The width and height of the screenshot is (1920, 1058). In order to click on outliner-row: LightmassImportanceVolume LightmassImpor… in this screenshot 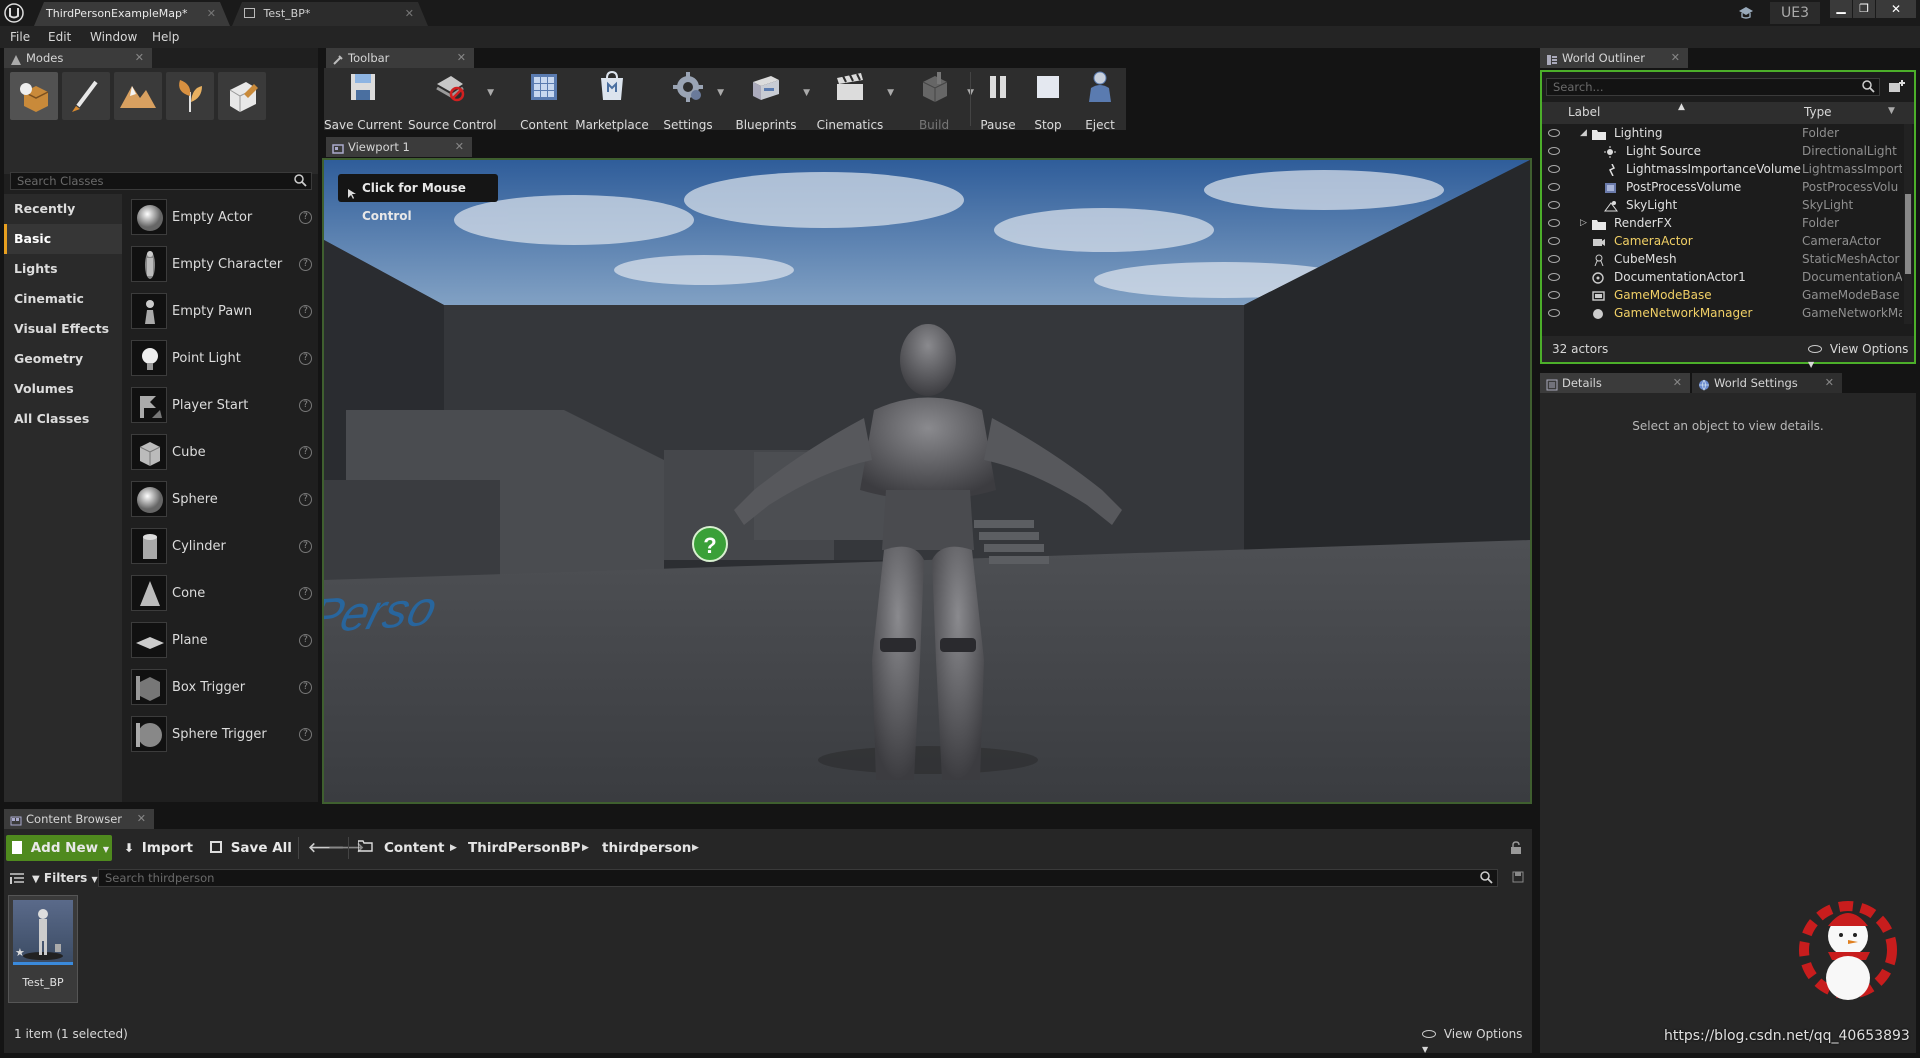, I will do `click(1722, 169)`.